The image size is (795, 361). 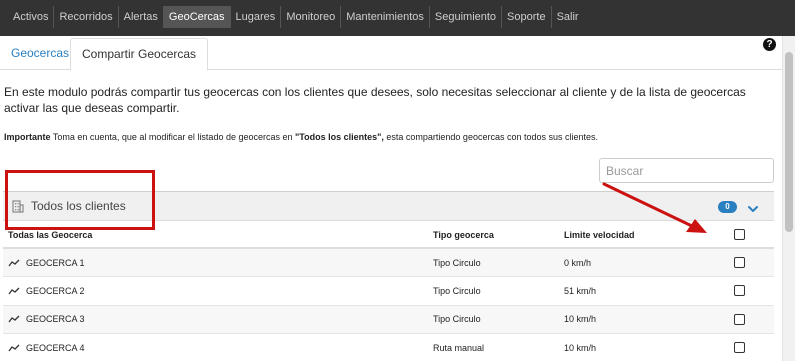 I want to click on nav-item-lugares: Lugares, so click(x=256, y=17).